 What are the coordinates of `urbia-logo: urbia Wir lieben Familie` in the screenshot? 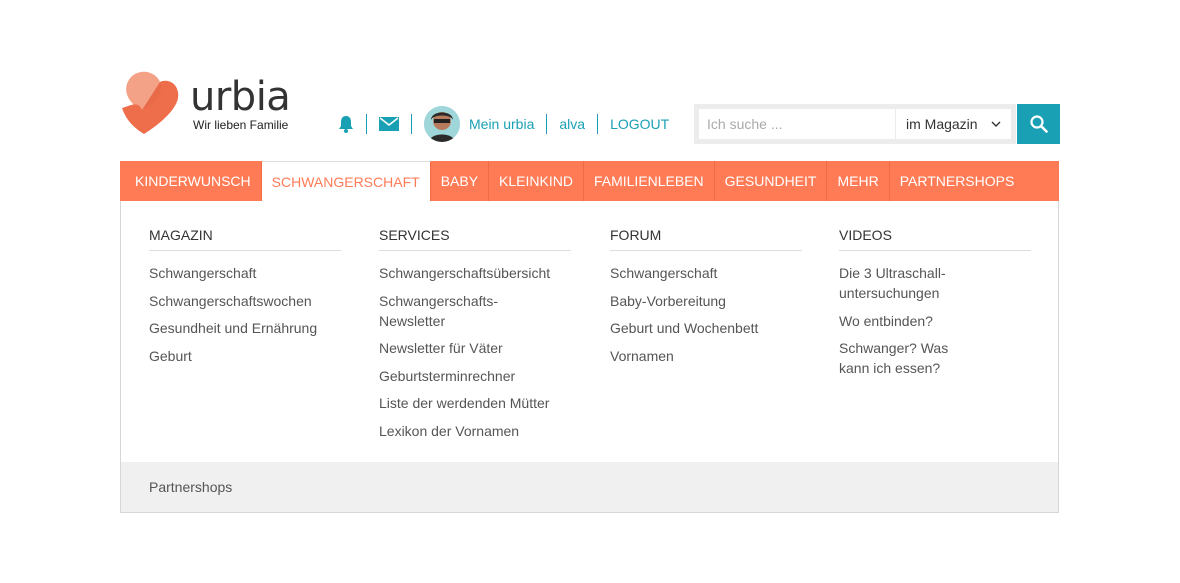 It's located at (210, 105).